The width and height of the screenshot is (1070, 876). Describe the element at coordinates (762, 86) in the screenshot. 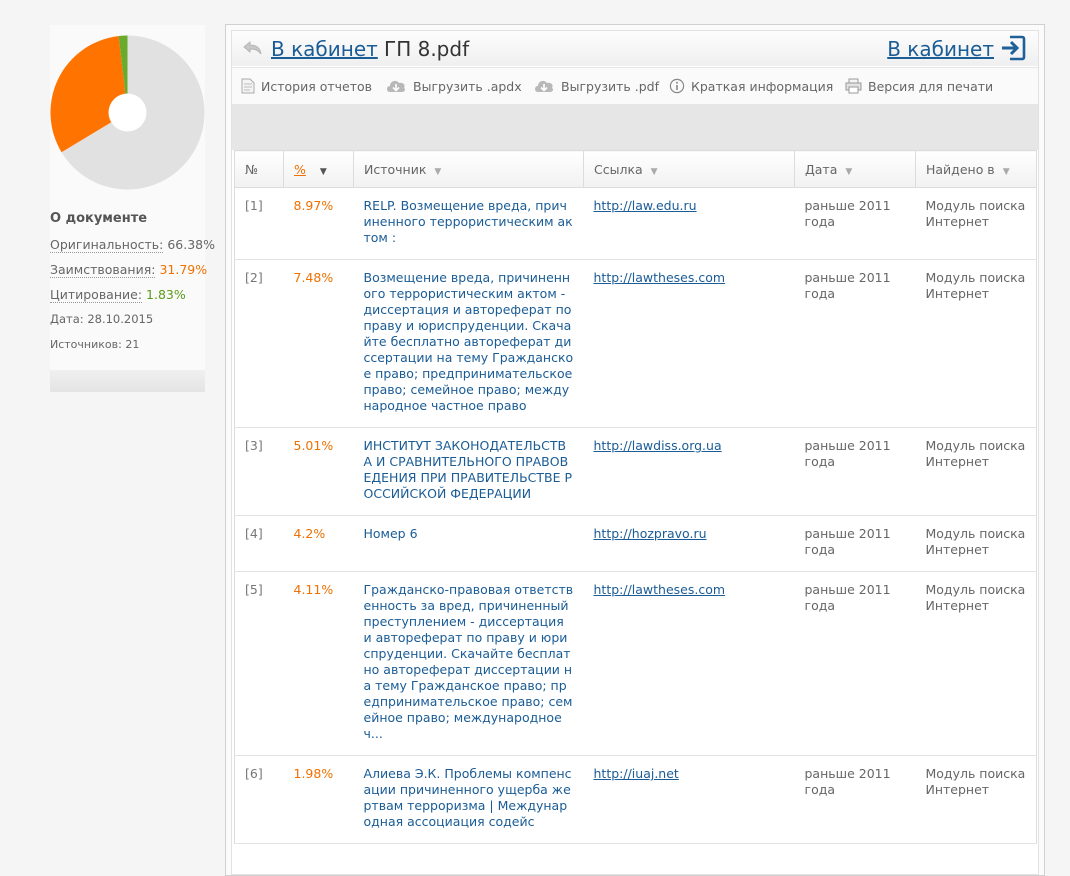

I see `brief-info-label: Краткая информация` at that location.